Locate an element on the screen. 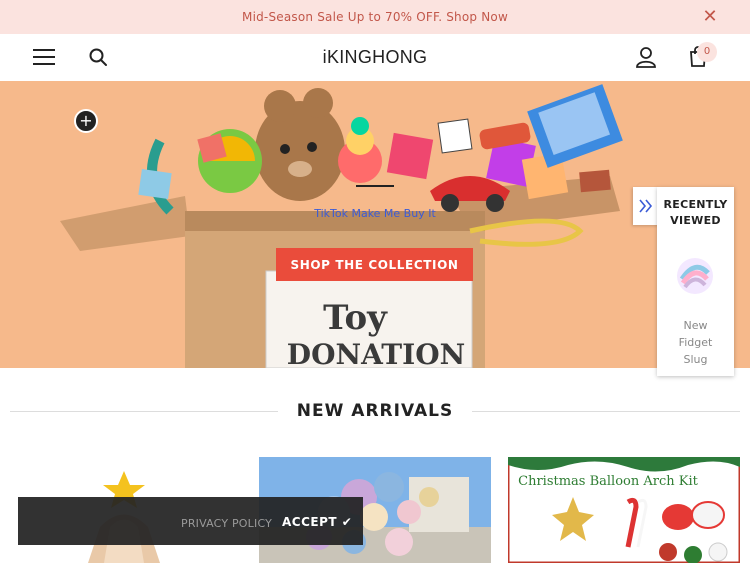  hotspot-plus-button: + is located at coordinates (86, 121).